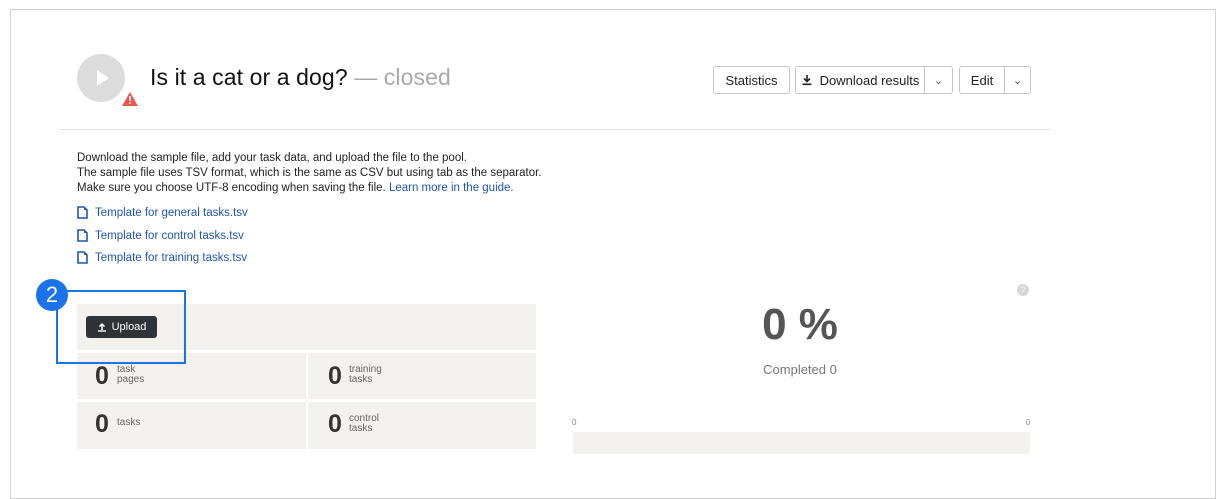 Image resolution: width=1225 pixels, height=499 pixels. Describe the element at coordinates (102, 424) in the screenshot. I see `tasks-count: 0` at that location.